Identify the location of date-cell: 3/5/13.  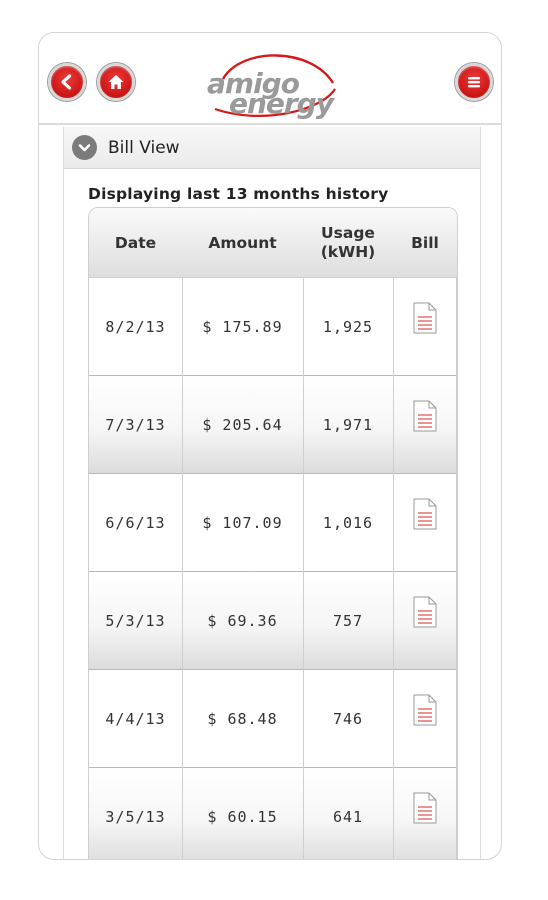
(135, 816).